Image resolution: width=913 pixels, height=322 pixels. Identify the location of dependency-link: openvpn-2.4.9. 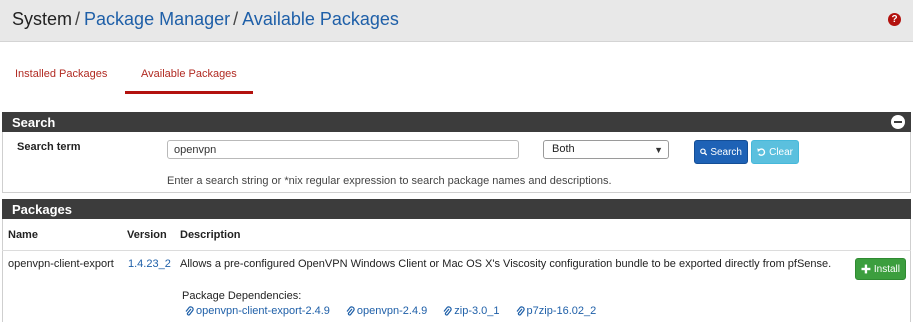
(386, 311).